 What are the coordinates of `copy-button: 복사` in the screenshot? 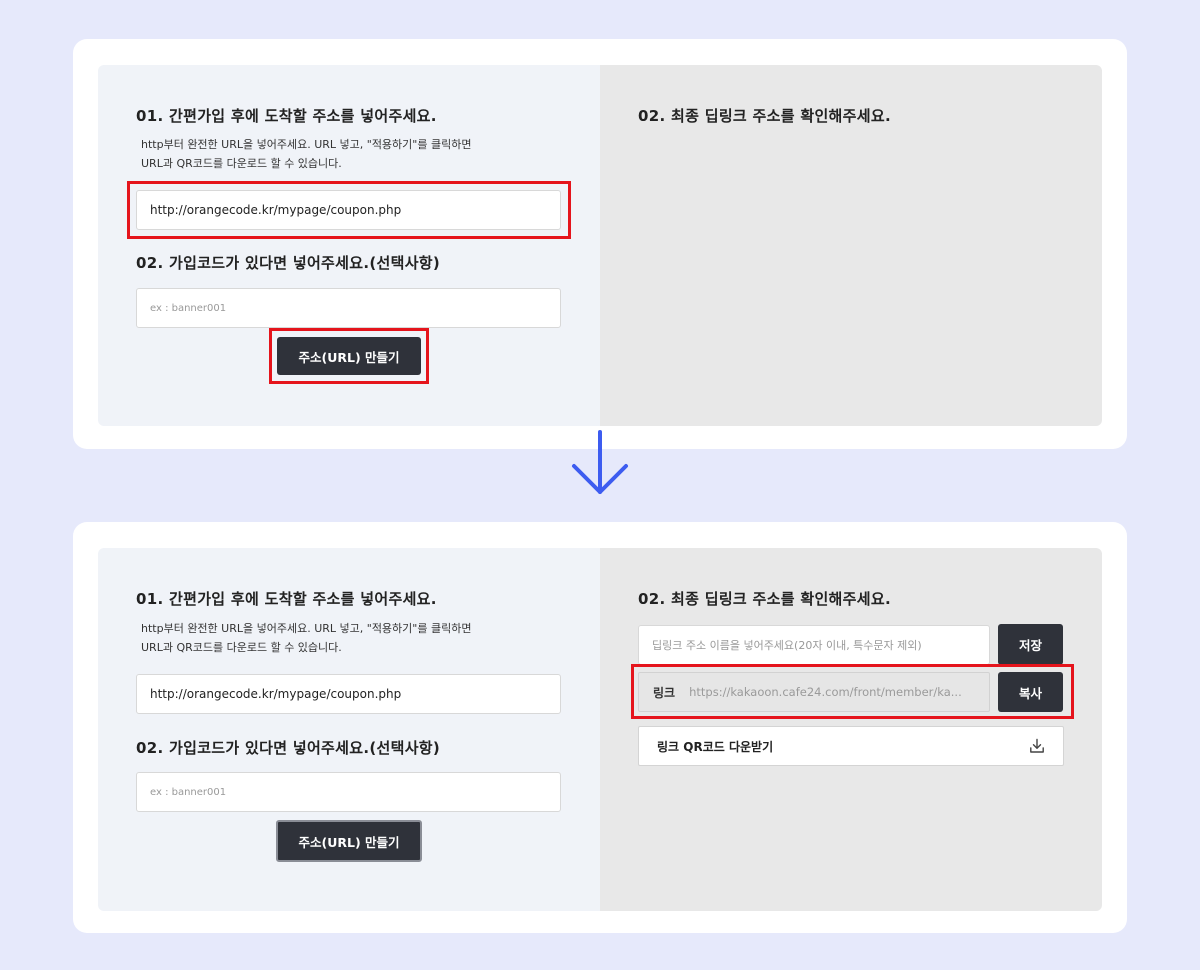 It's located at (1030, 692).